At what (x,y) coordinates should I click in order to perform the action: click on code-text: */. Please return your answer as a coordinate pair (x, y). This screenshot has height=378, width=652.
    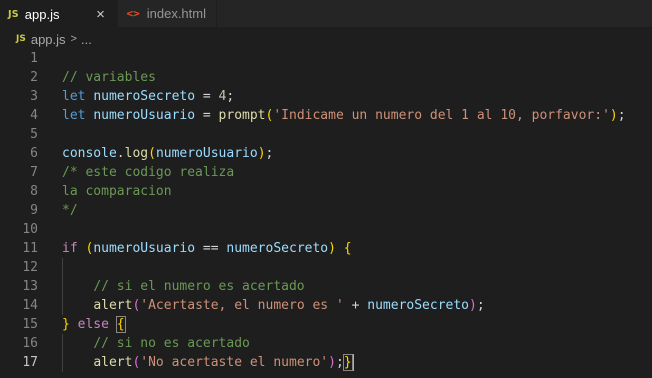
    Looking at the image, I should click on (70, 210).